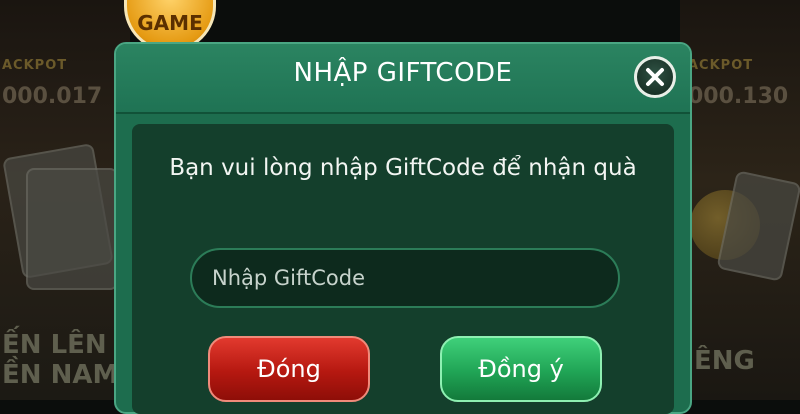 Image resolution: width=800 pixels, height=414 pixels. Describe the element at coordinates (289, 369) in the screenshot. I see `close-dialog-button: Đóng` at that location.